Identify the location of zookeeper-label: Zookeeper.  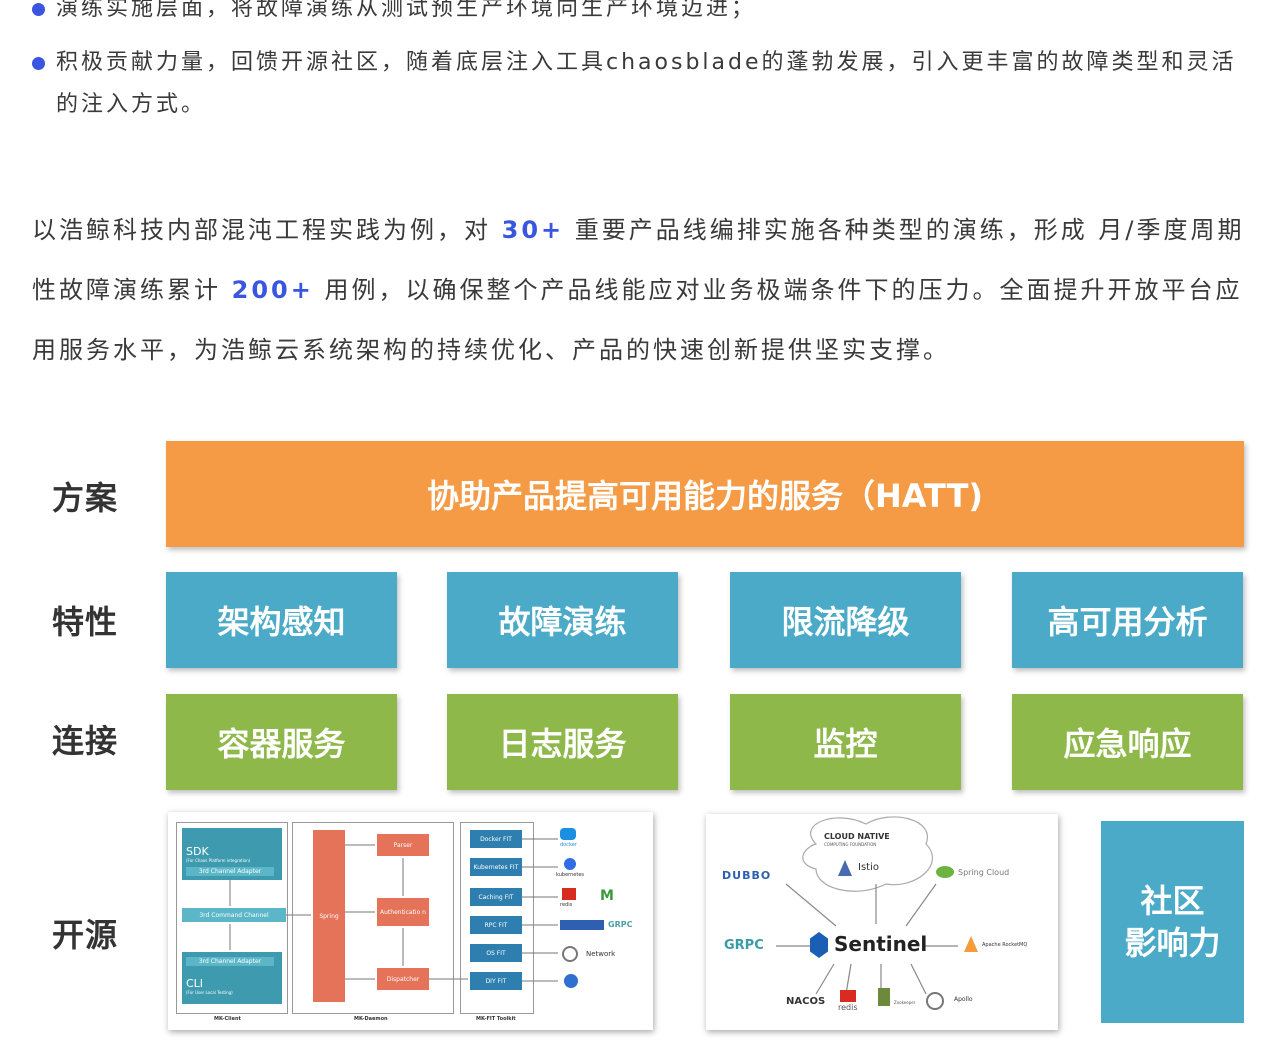
(905, 1002).